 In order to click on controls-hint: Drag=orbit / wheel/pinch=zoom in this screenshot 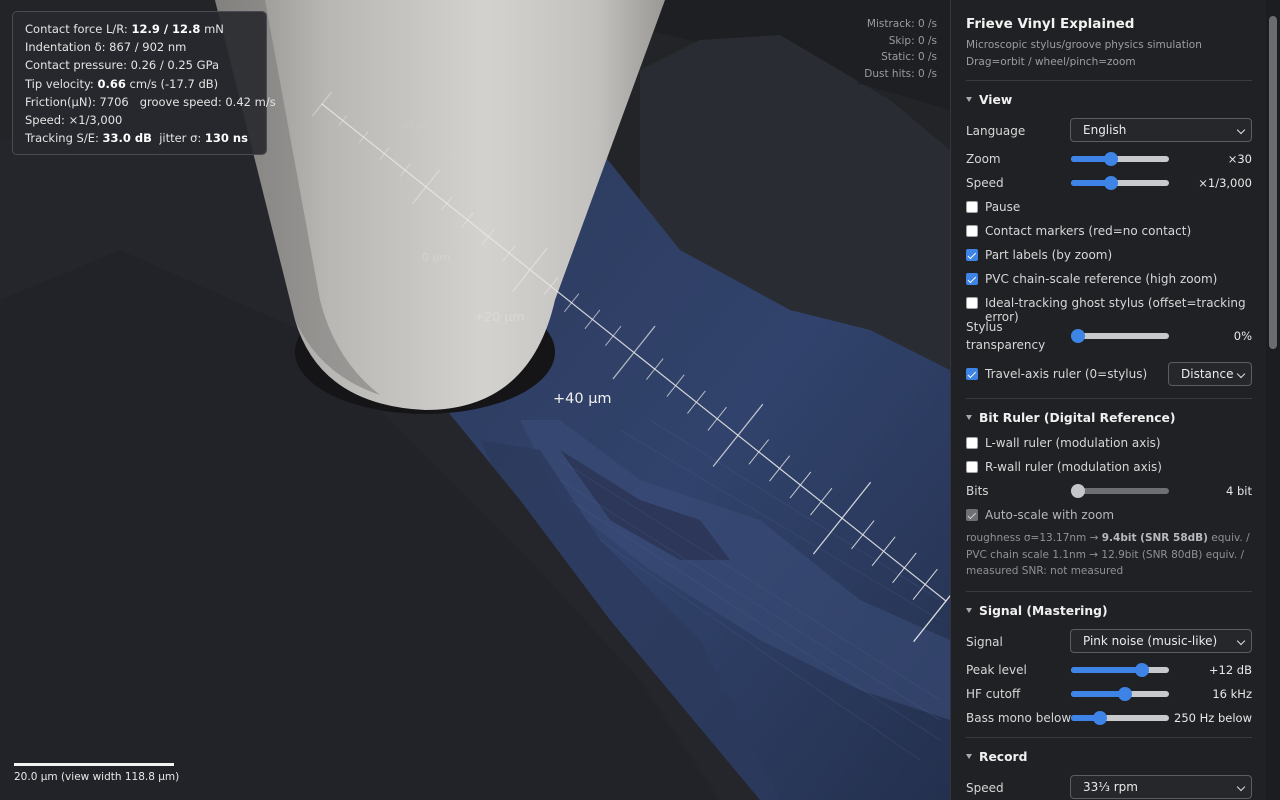, I will do `click(1051, 62)`.